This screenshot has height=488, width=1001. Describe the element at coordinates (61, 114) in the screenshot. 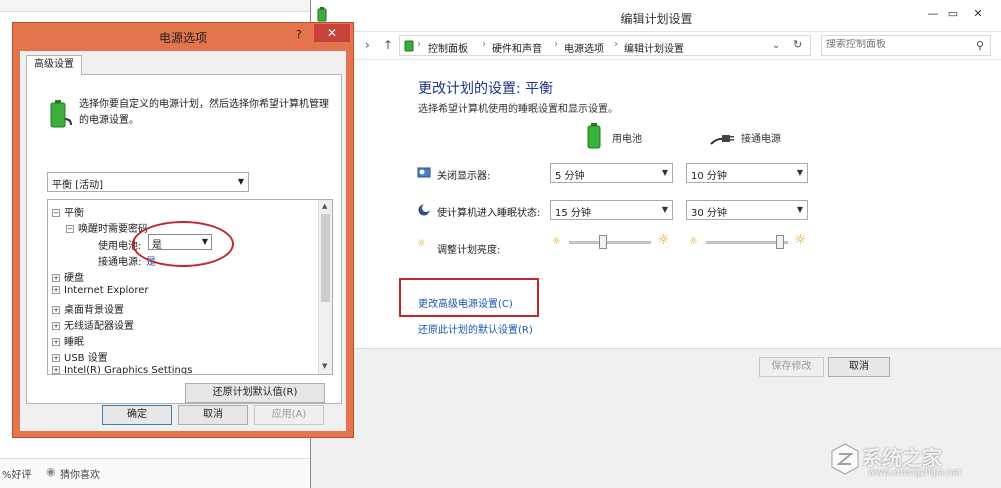

I see `power-plan-icon` at that location.